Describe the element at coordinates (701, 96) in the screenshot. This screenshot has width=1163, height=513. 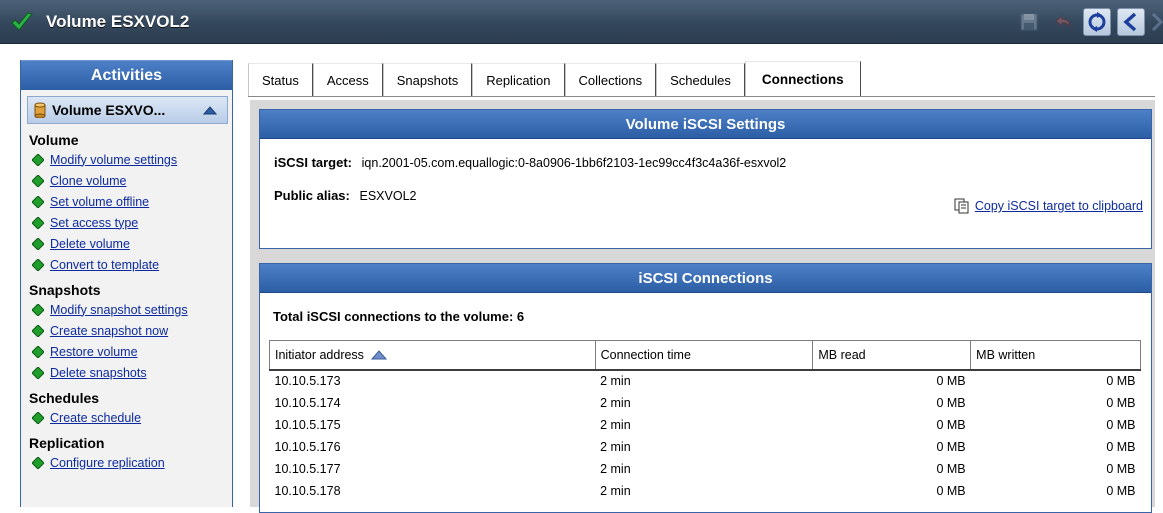
I see `tab-divider` at that location.